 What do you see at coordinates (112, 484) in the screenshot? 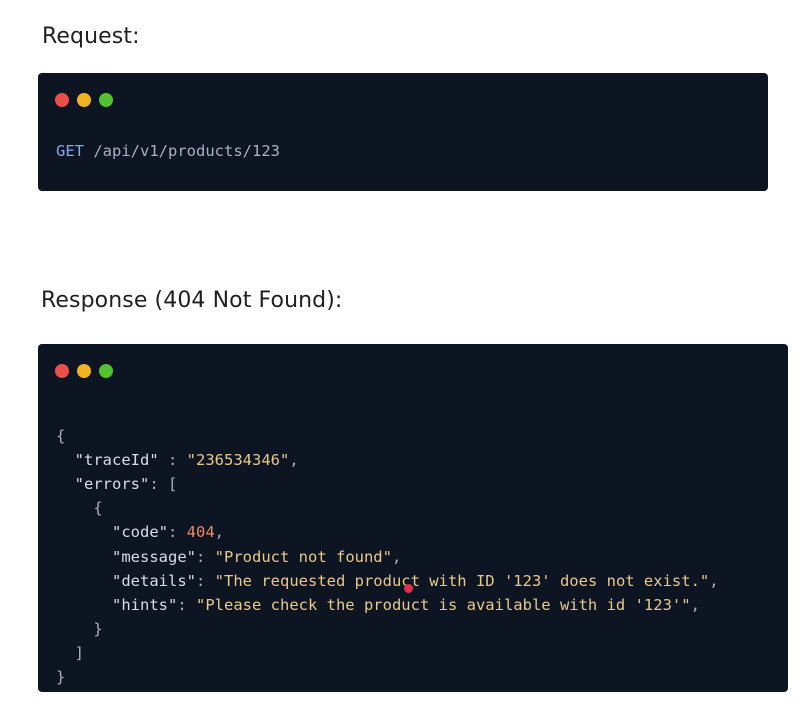
I see `errors-key: "errors"` at bounding box center [112, 484].